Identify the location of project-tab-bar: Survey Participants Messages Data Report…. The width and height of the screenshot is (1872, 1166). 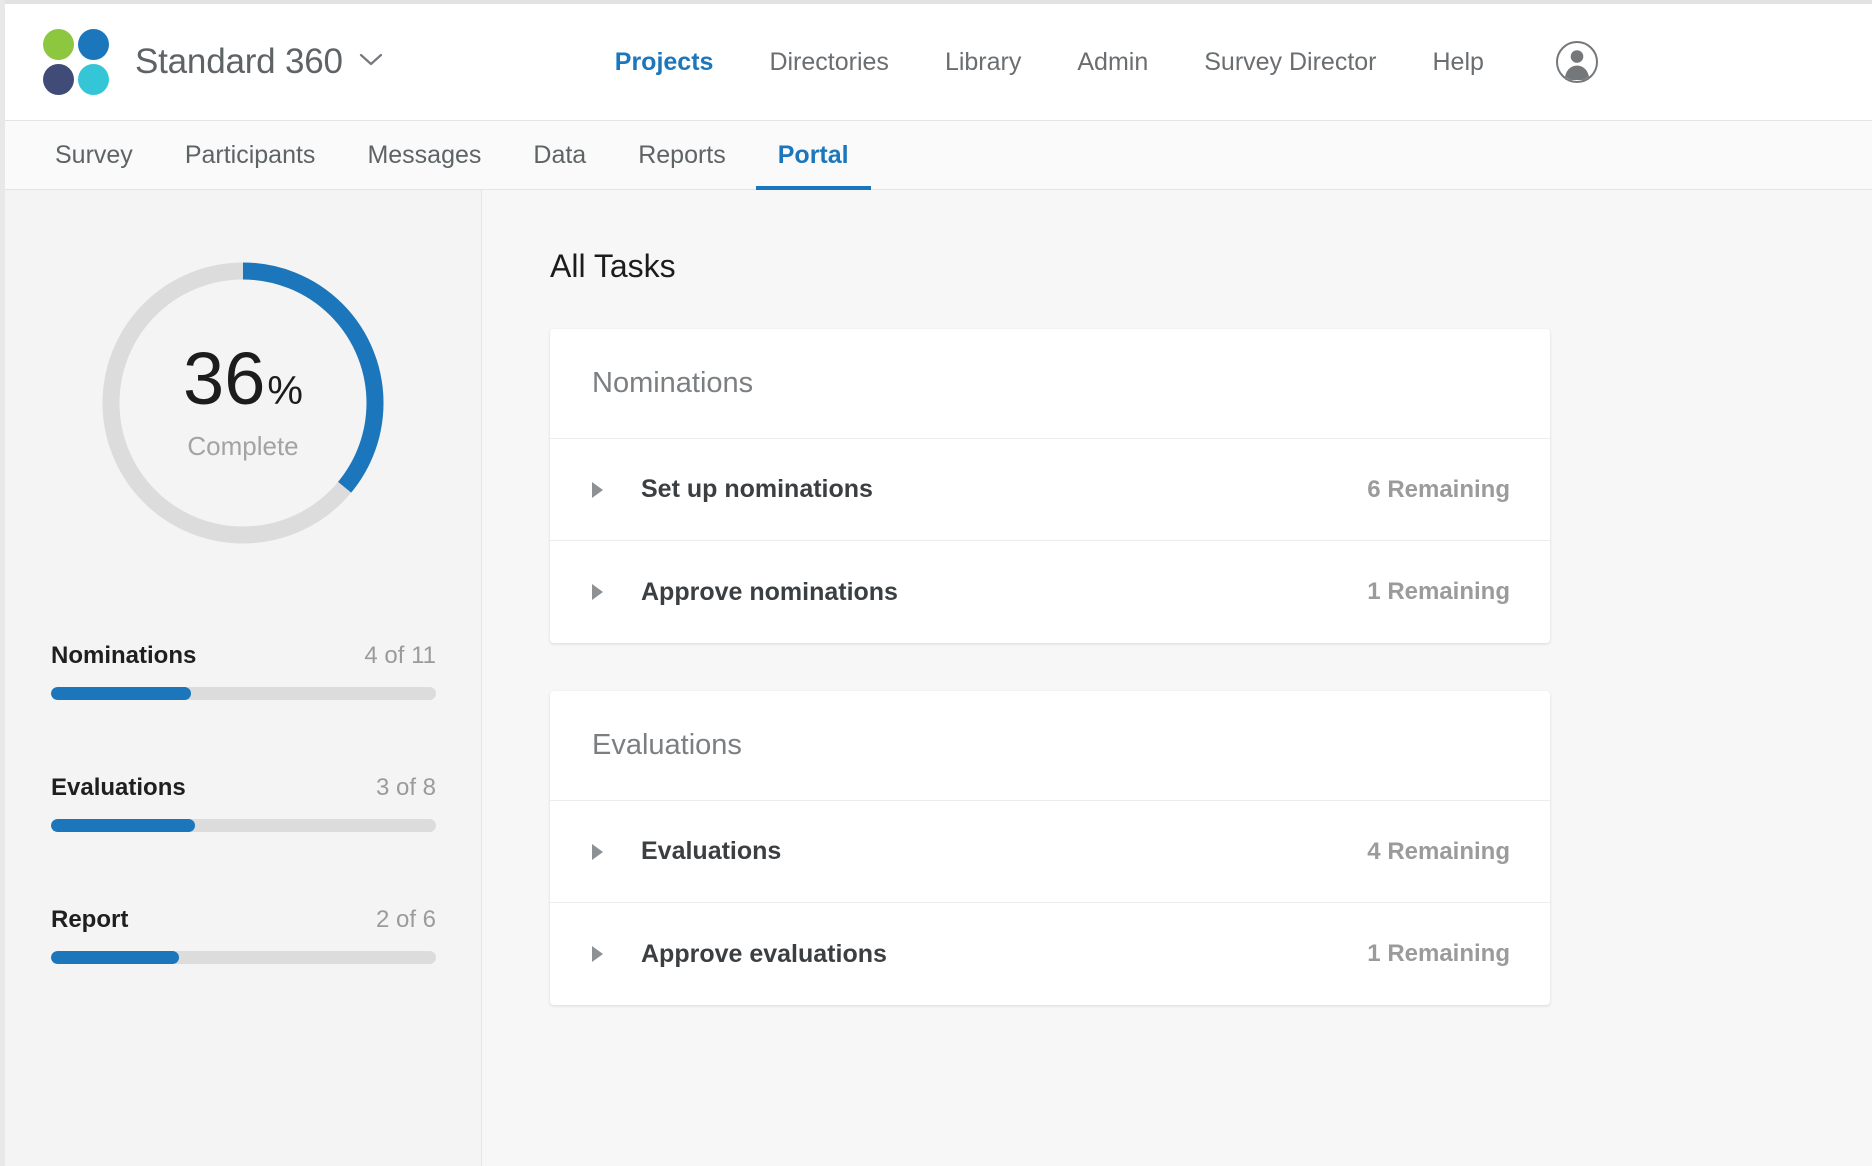
(938, 155).